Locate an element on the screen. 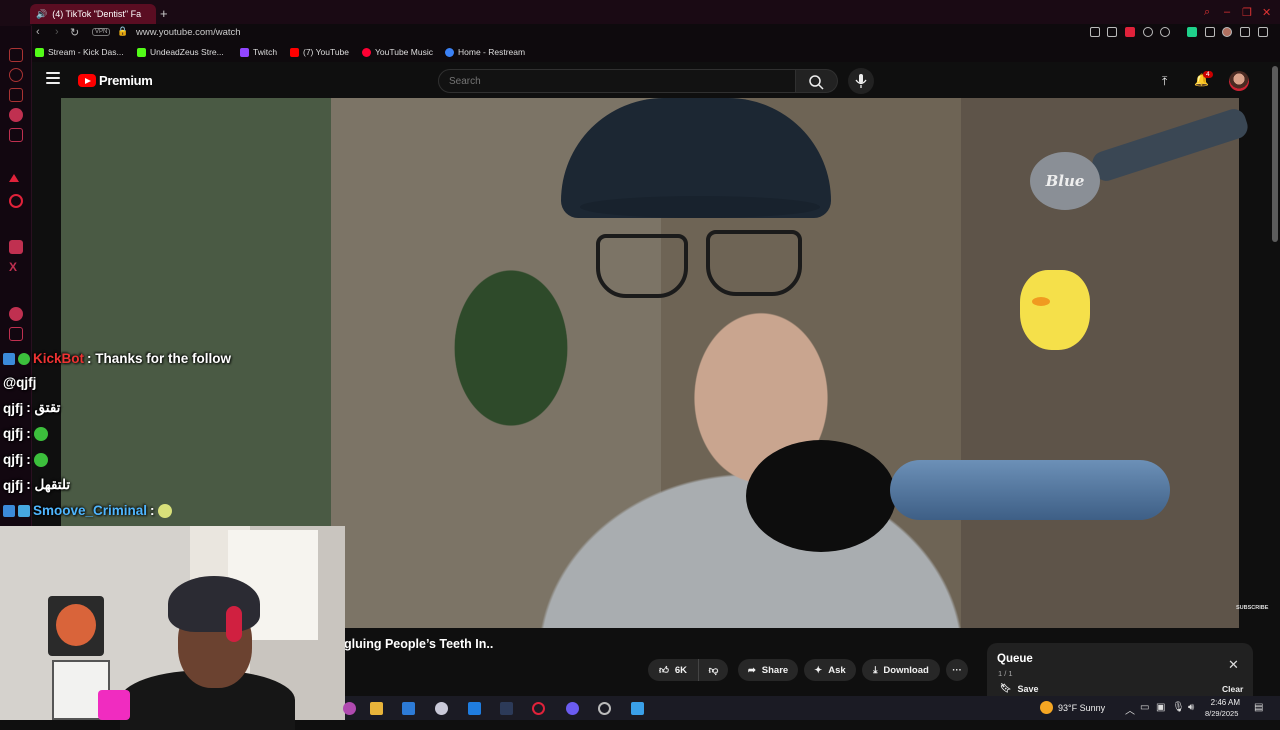 The height and width of the screenshot is (730, 1280). search-button is located at coordinates (817, 81).